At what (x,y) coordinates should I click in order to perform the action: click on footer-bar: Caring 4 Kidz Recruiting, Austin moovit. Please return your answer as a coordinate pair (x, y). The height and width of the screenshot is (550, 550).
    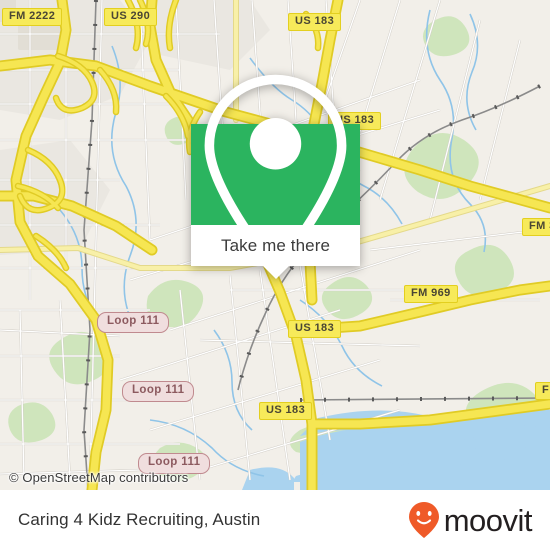
    Looking at the image, I should click on (275, 520).